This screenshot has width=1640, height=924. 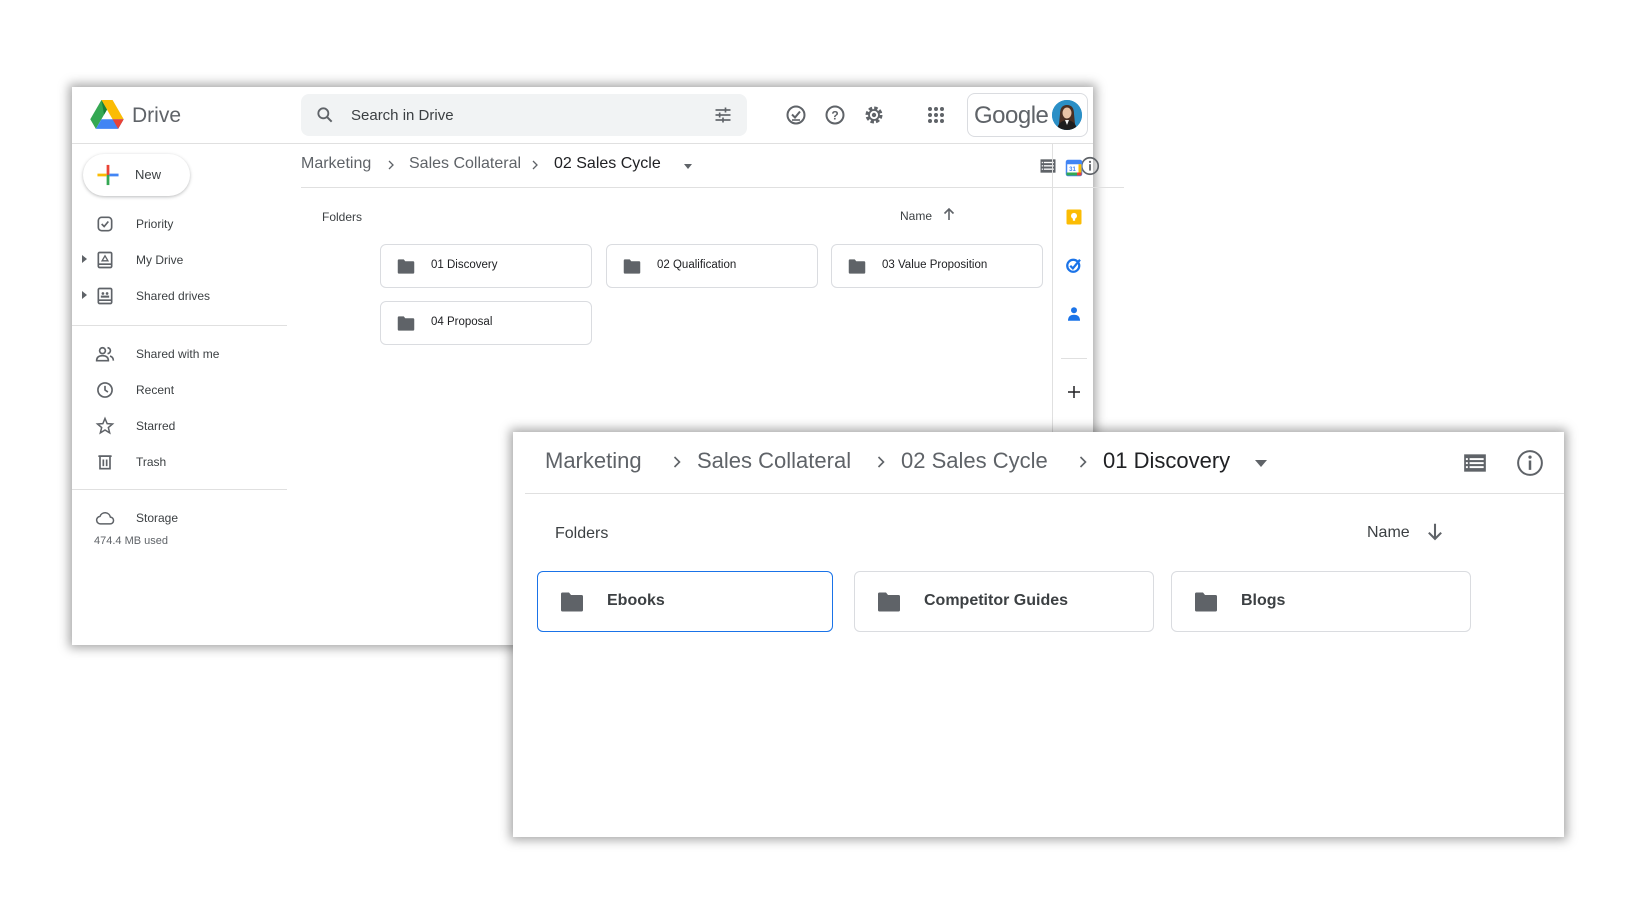 I want to click on contacts-icon, so click(x=1074, y=314).